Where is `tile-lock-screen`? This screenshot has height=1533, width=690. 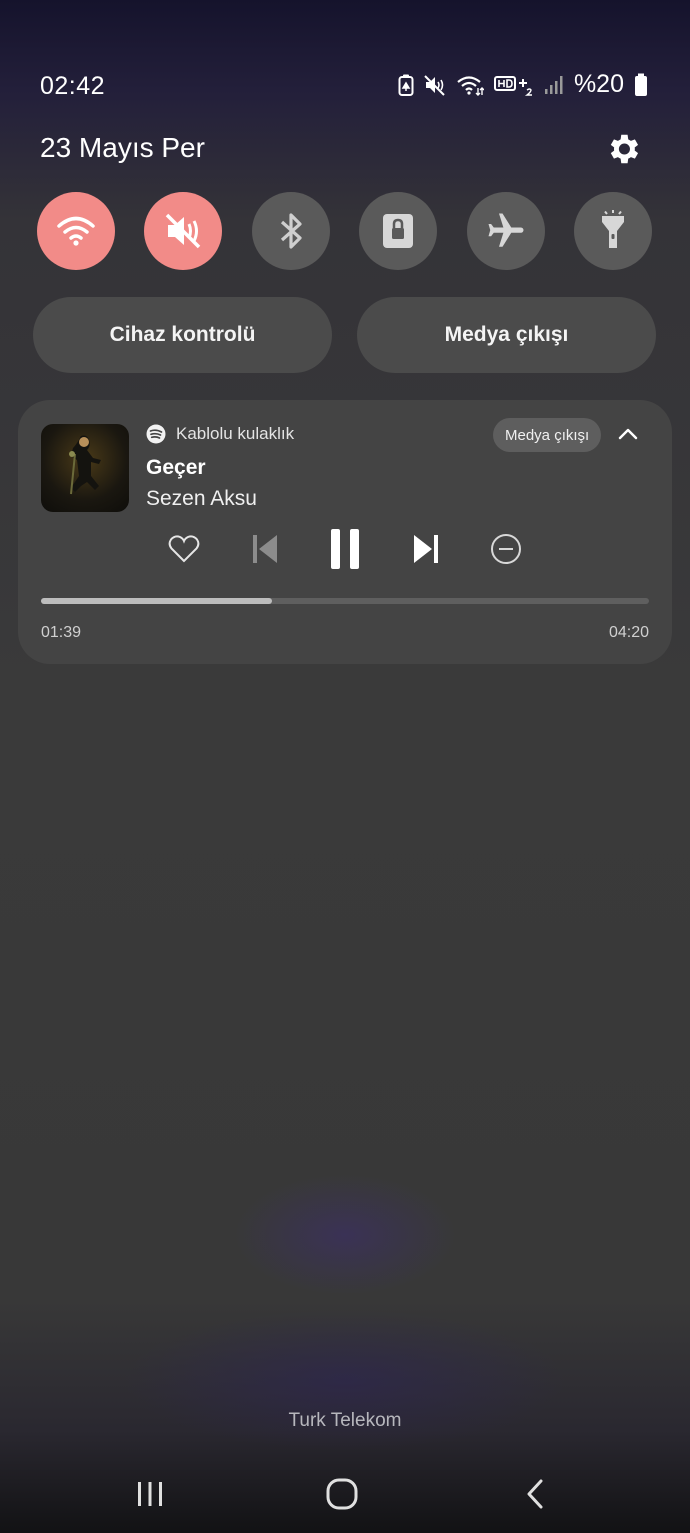
tile-lock-screen is located at coordinates (398, 231).